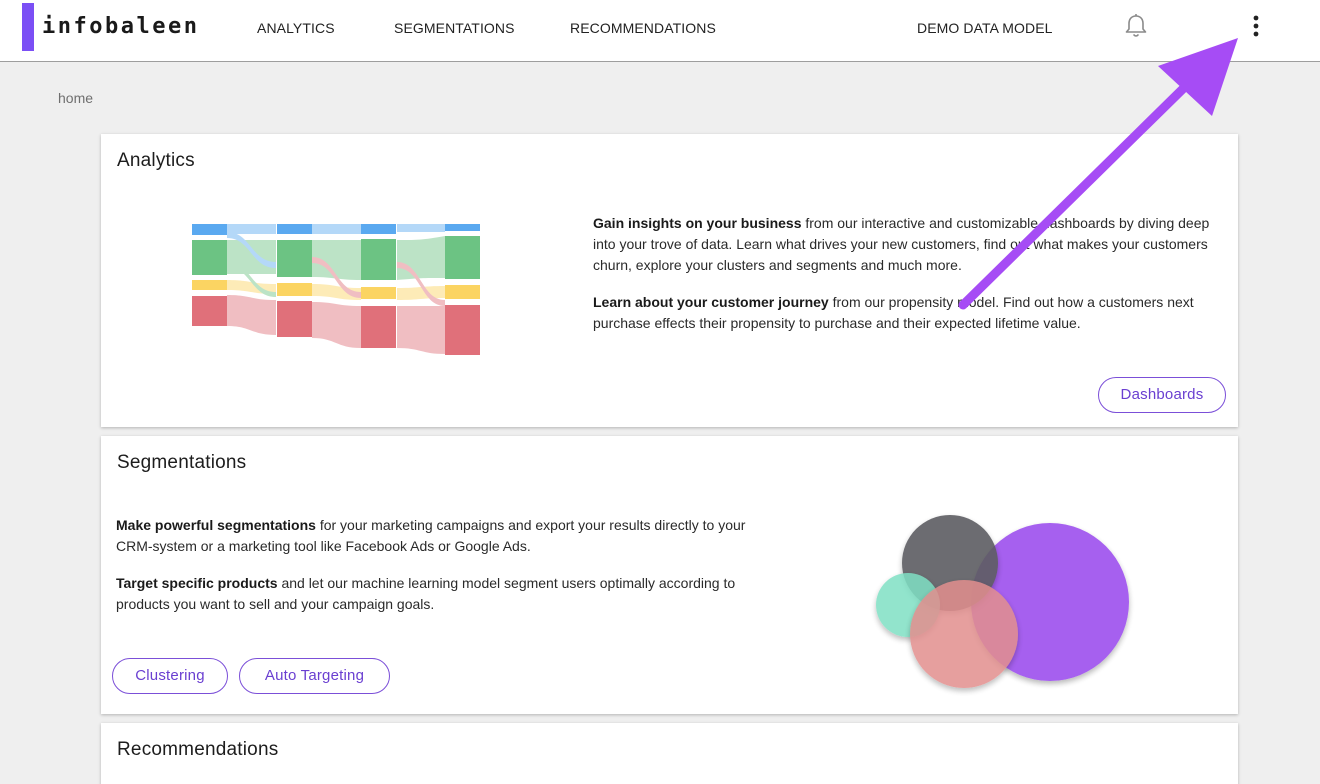 Image resolution: width=1320 pixels, height=784 pixels. What do you see at coordinates (669, 753) in the screenshot?
I see `recommendations-card: Recommendations` at bounding box center [669, 753].